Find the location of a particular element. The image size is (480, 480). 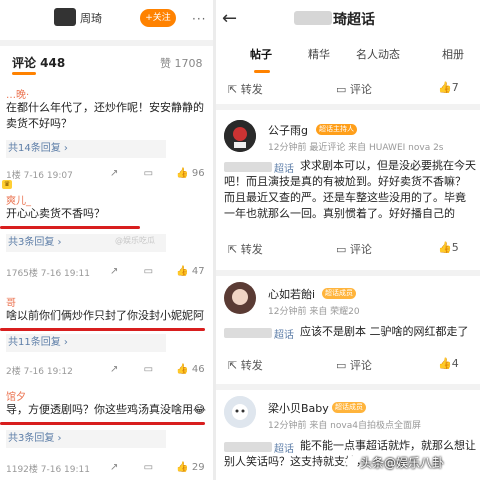

commenter-name: 爽儿_ is located at coordinates (18, 199).